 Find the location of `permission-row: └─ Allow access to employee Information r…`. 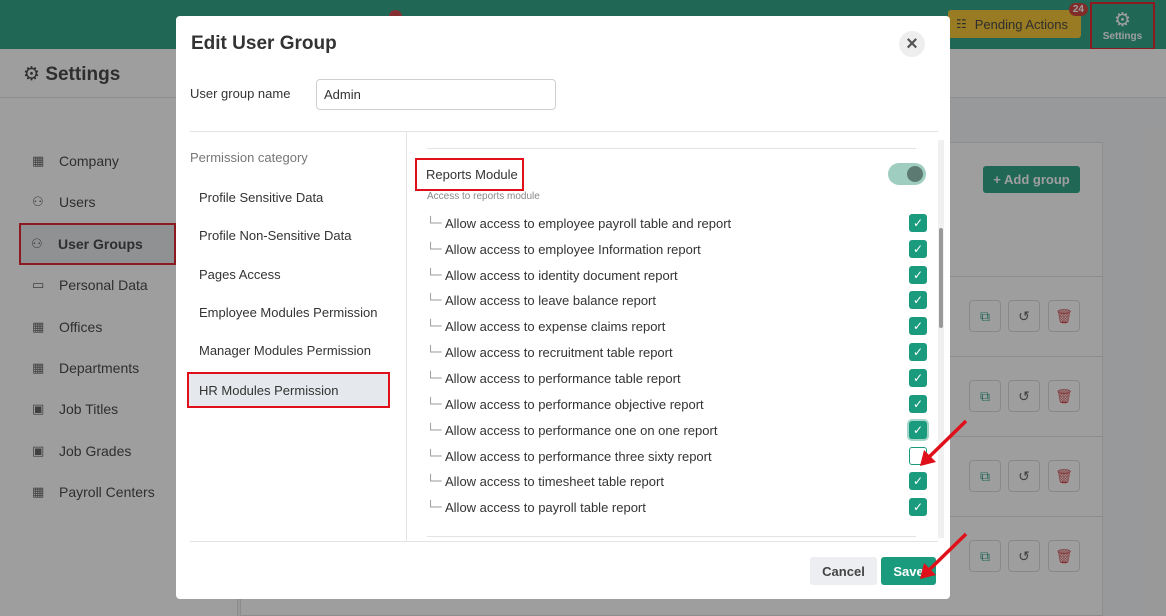

permission-row: └─ Allow access to employee Information r… is located at coordinates (677, 249).